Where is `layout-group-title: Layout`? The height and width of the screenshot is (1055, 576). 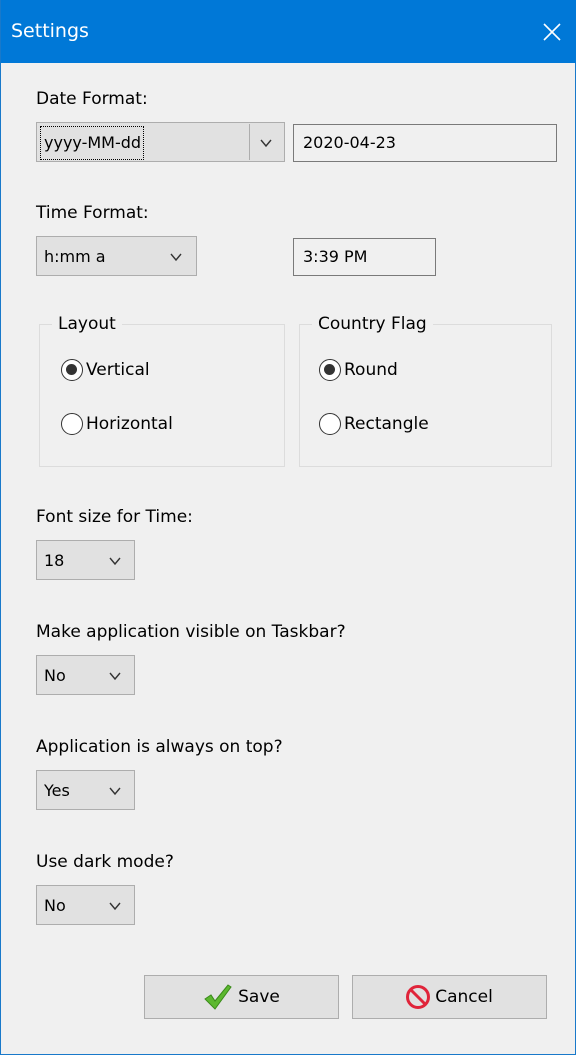 layout-group-title: Layout is located at coordinates (87, 324).